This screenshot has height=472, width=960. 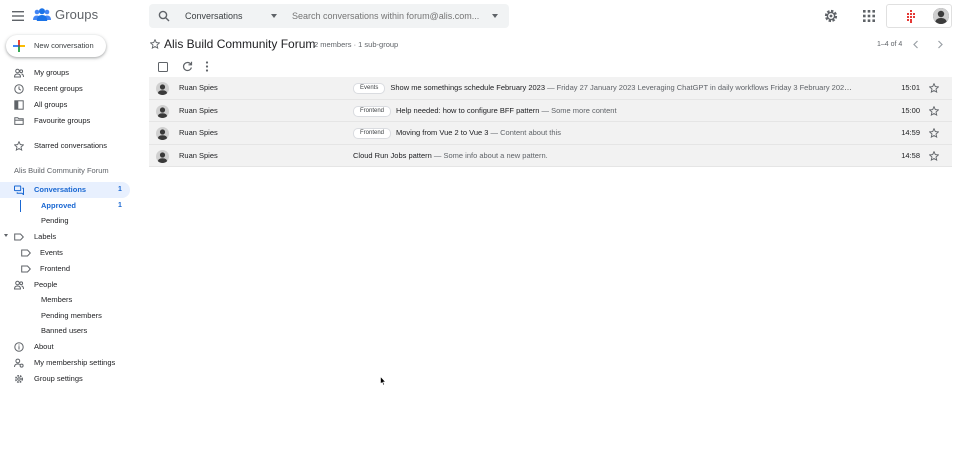 I want to click on sidebar-item-label: Favourite groups, so click(x=62, y=120).